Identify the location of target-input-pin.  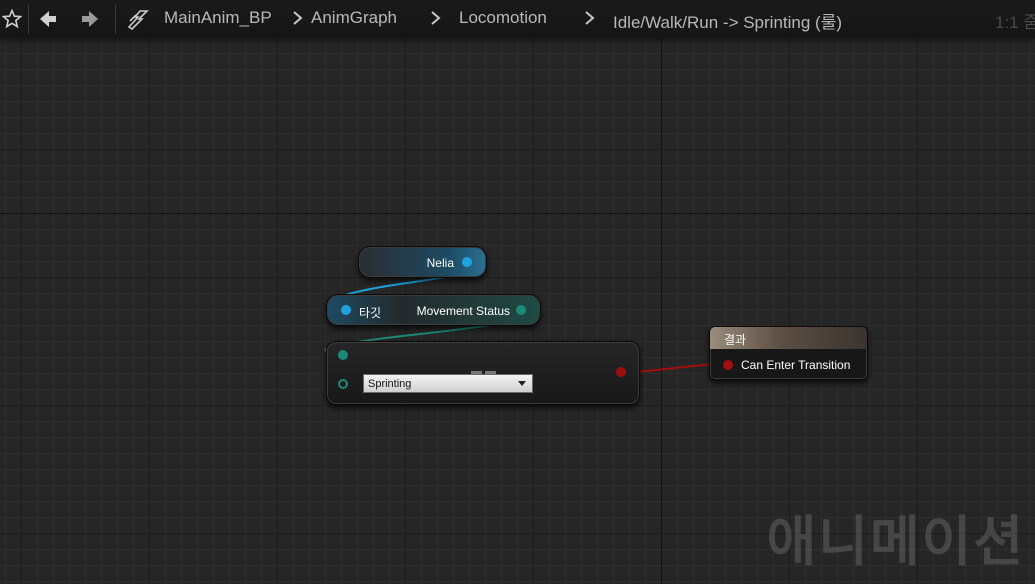
(346, 310).